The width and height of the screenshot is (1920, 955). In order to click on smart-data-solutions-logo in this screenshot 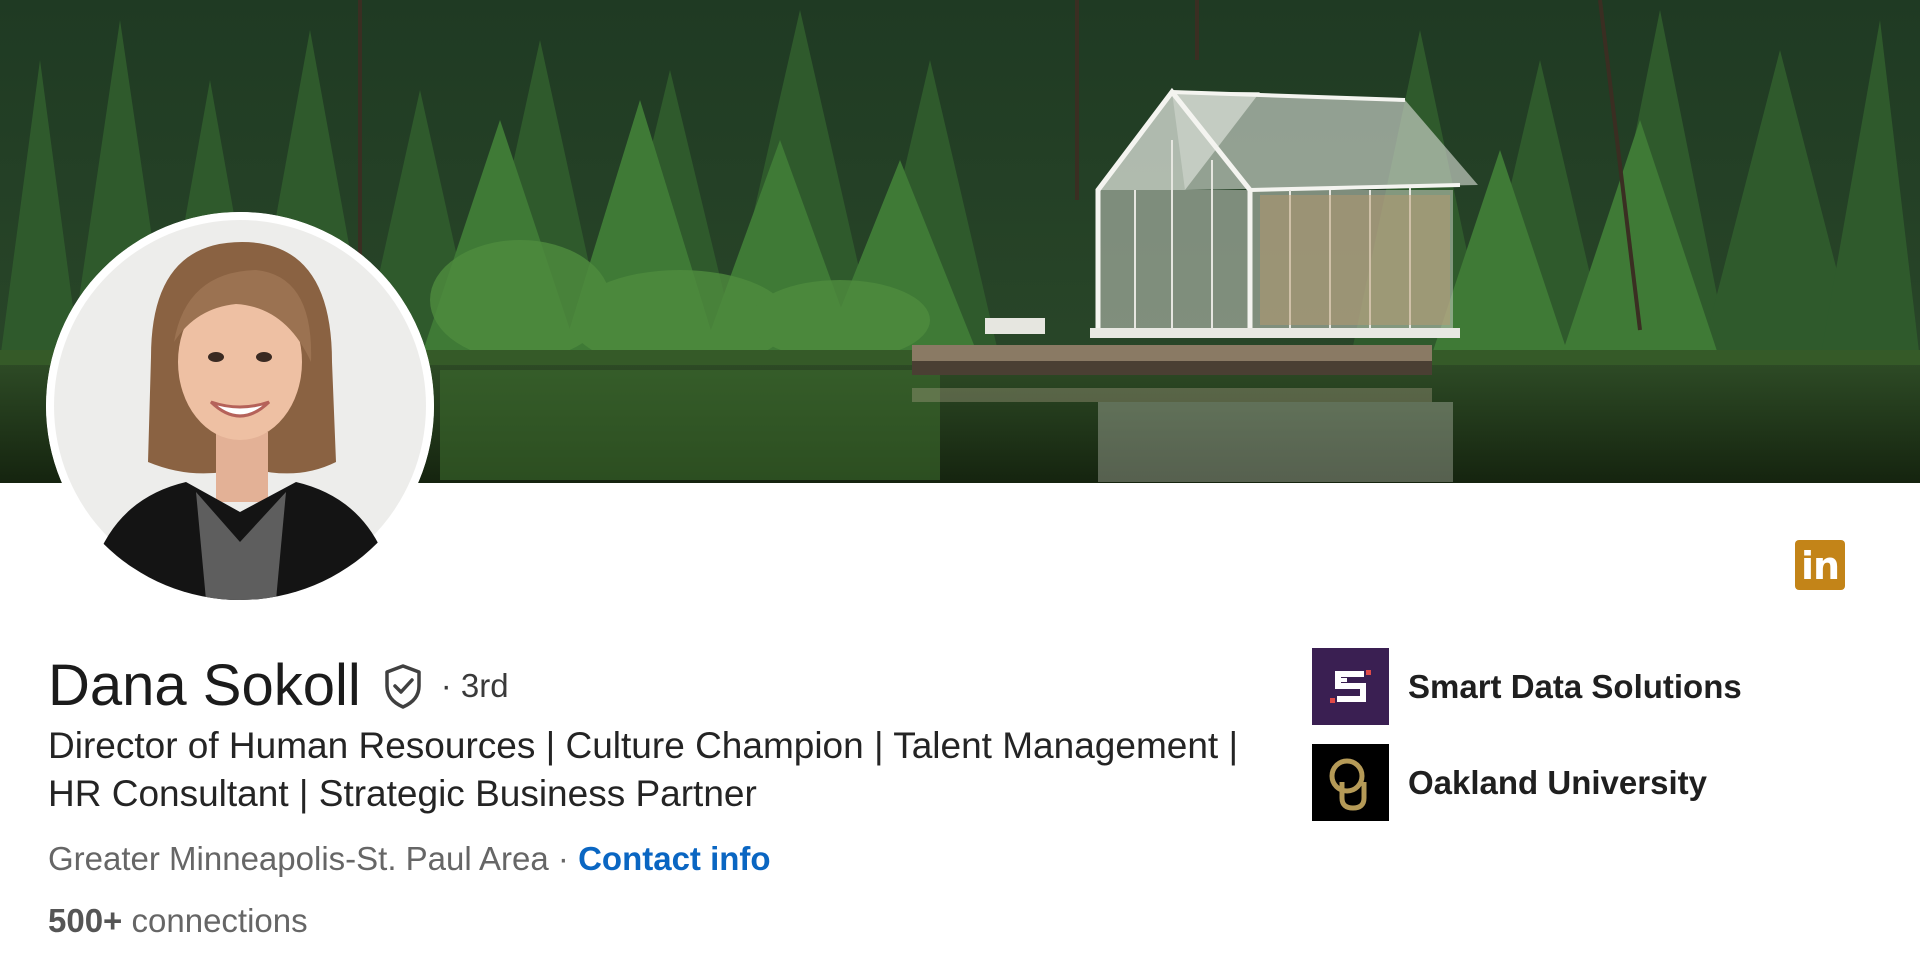, I will do `click(1350, 686)`.